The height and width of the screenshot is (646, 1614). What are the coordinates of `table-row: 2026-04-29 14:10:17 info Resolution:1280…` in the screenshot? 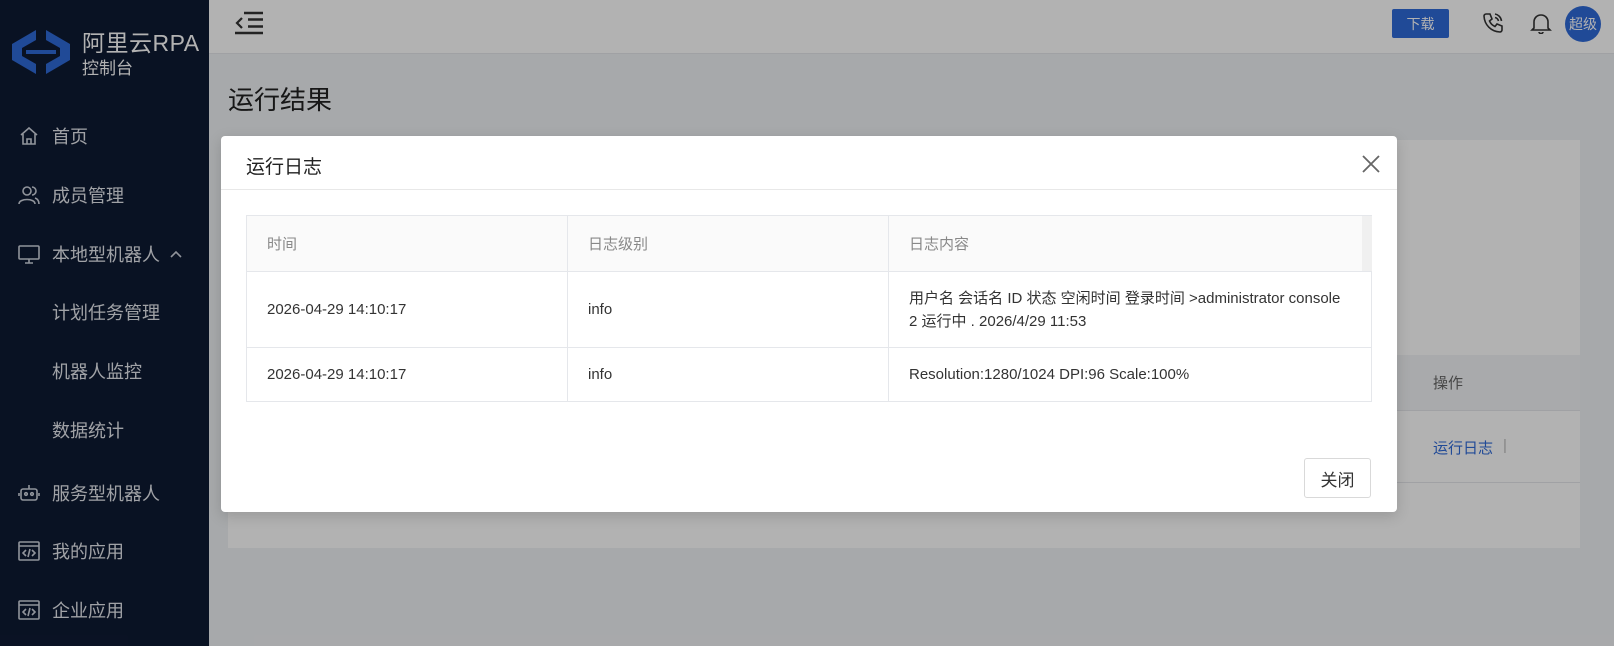 It's located at (809, 374).